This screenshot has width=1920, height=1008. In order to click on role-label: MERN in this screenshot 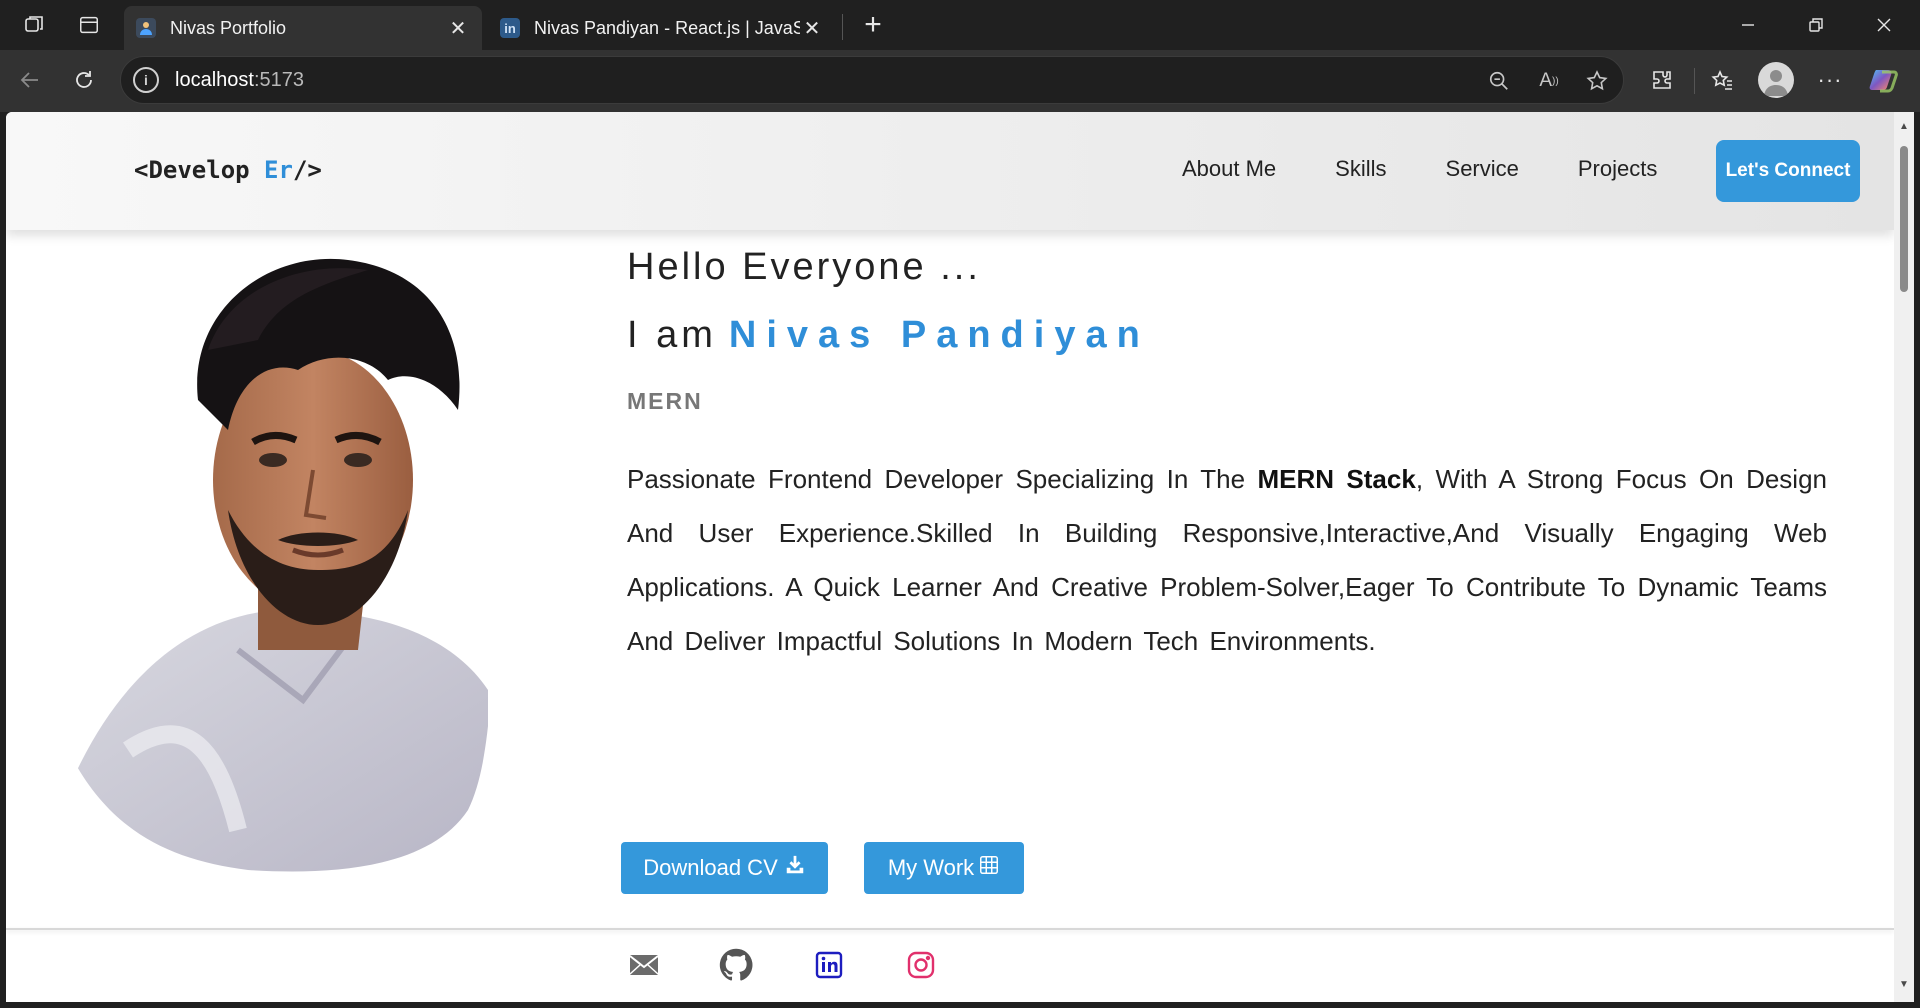, I will do `click(665, 401)`.